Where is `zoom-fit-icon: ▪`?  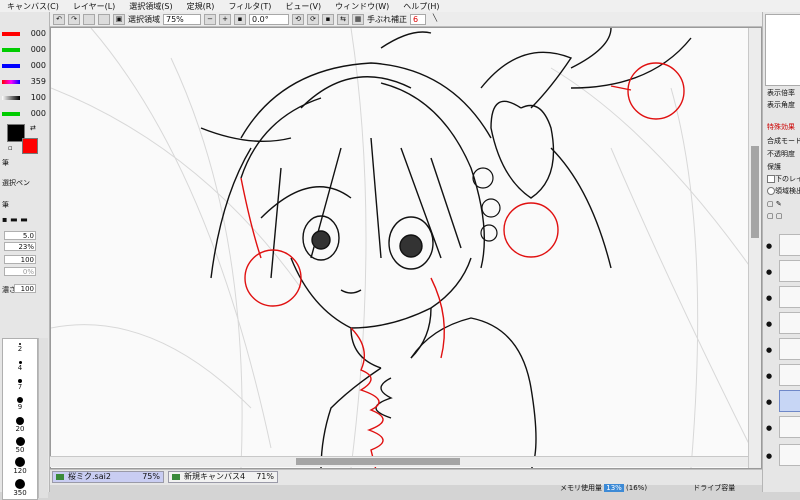
zoom-fit-icon: ▪ is located at coordinates (240, 19).